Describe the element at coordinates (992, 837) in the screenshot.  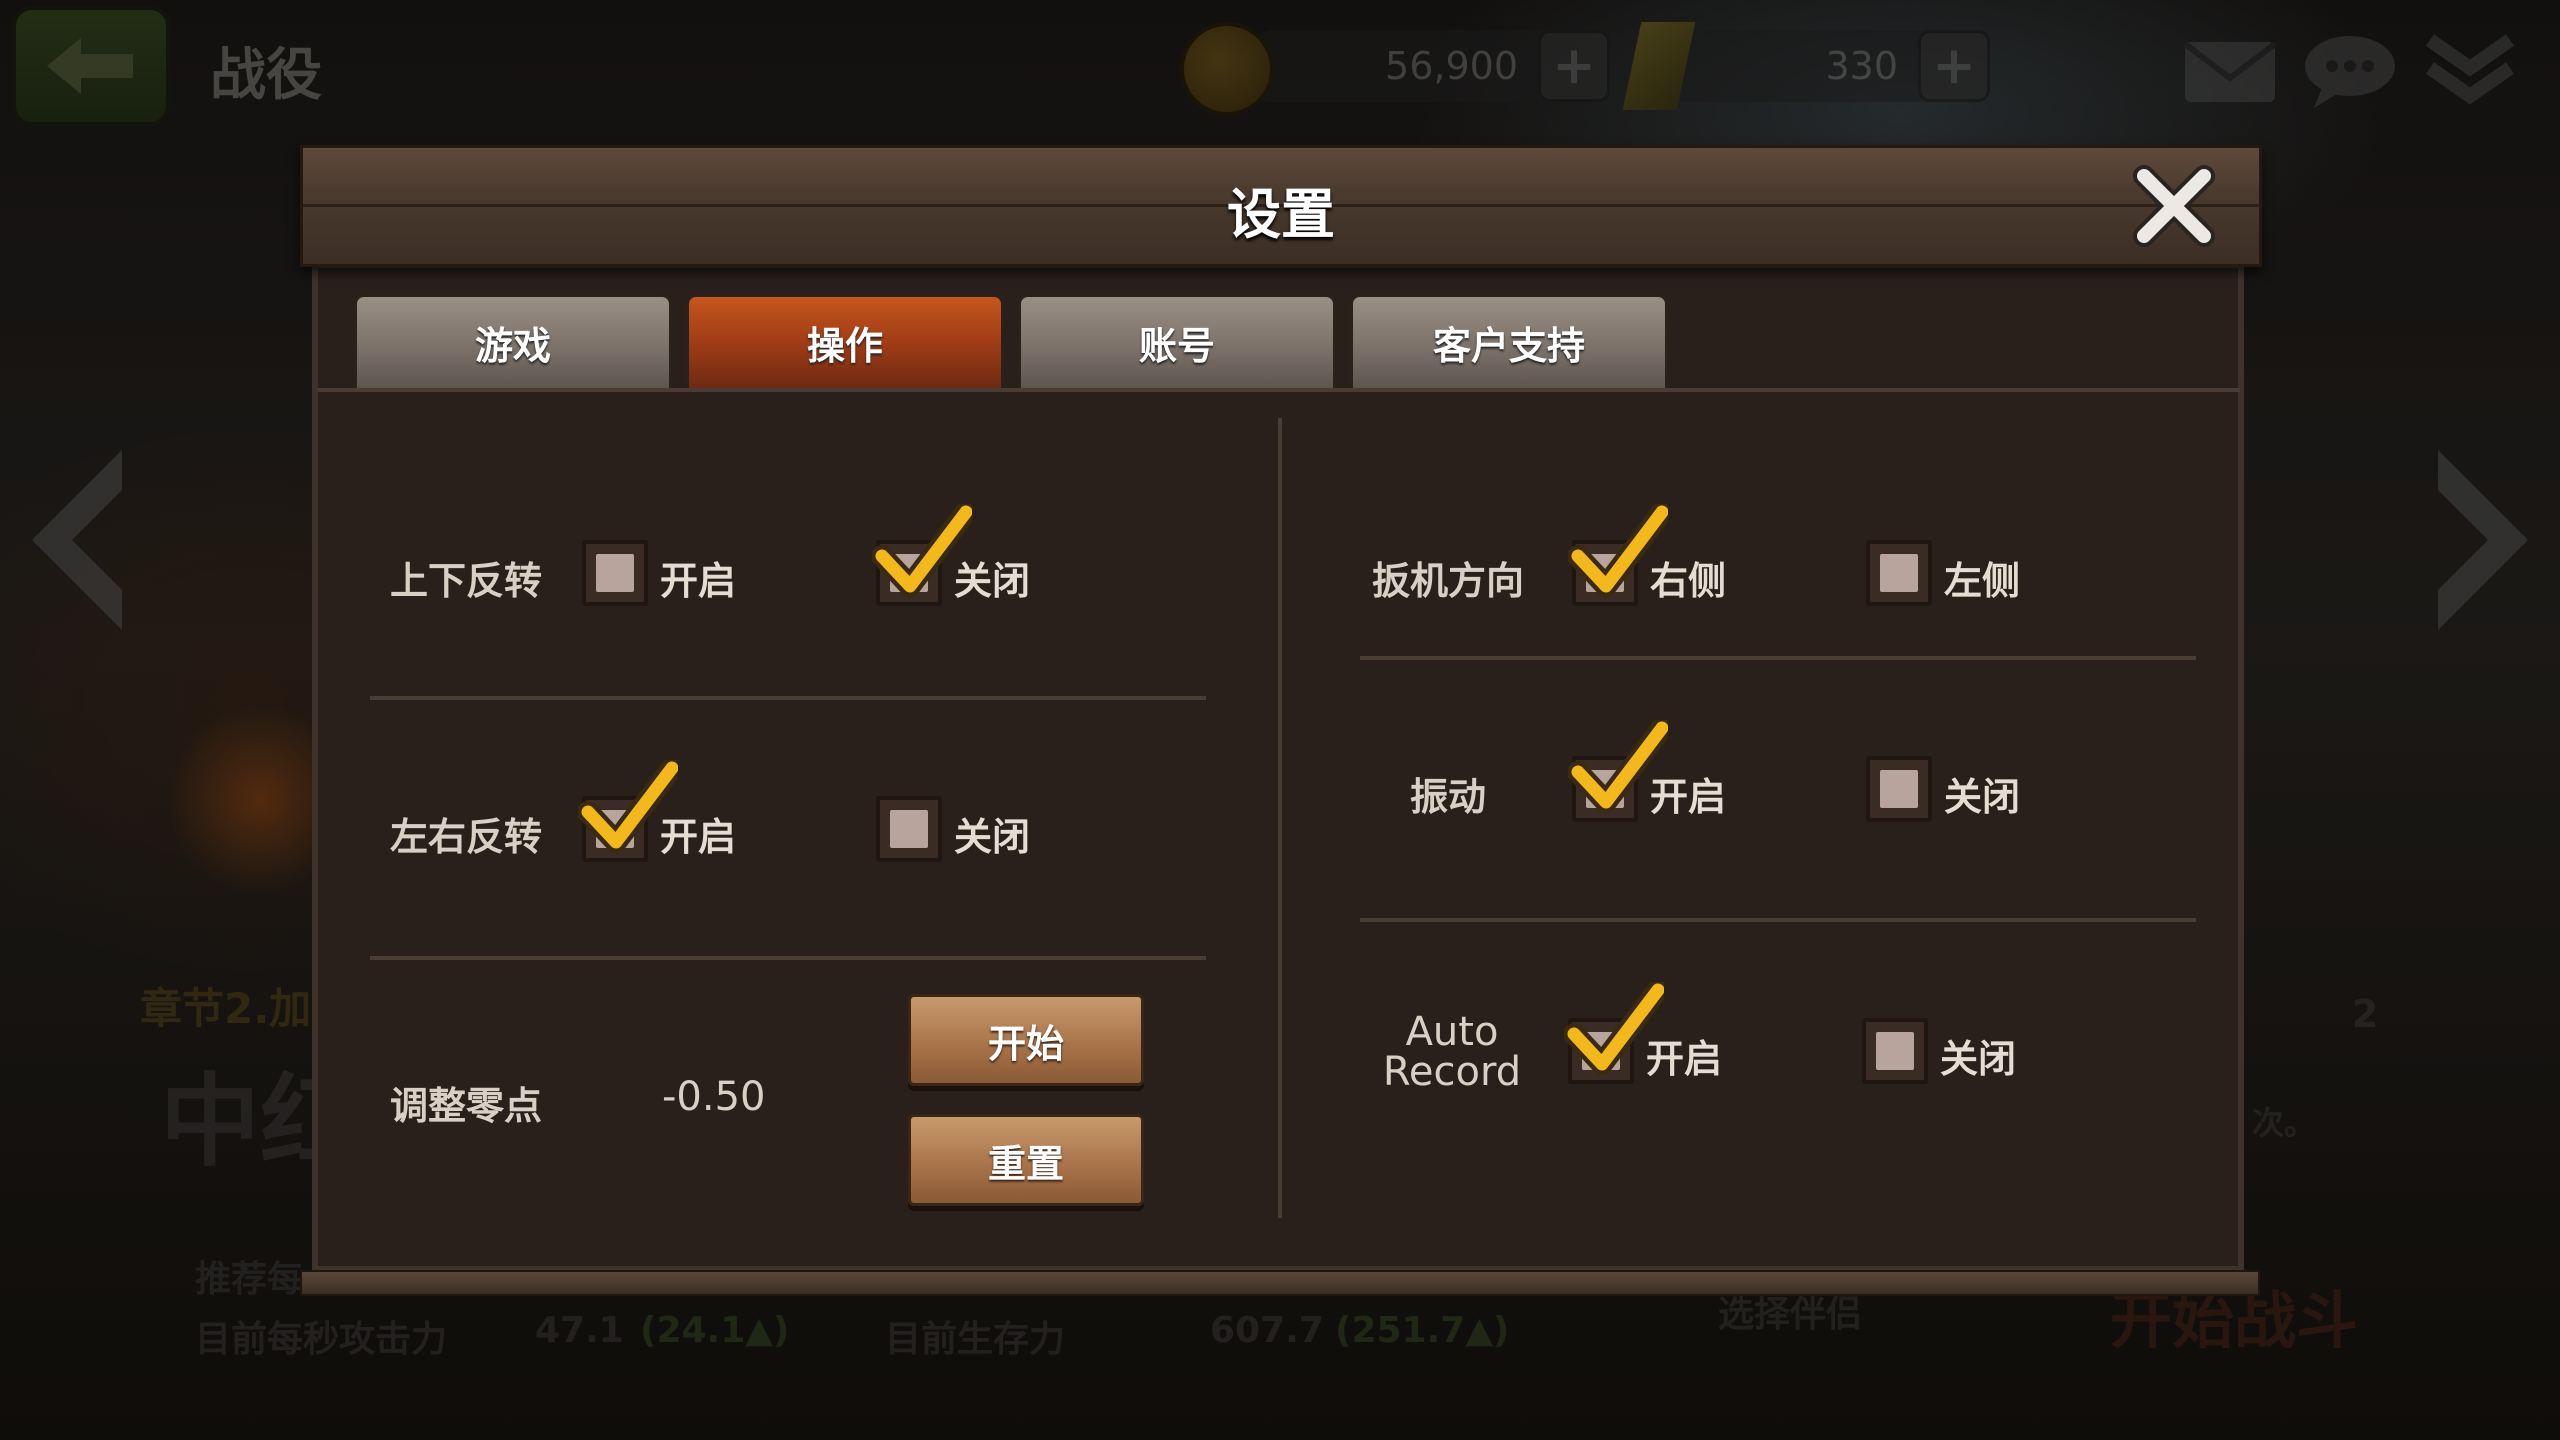
I see `invert-x-off-label: 关闭` at that location.